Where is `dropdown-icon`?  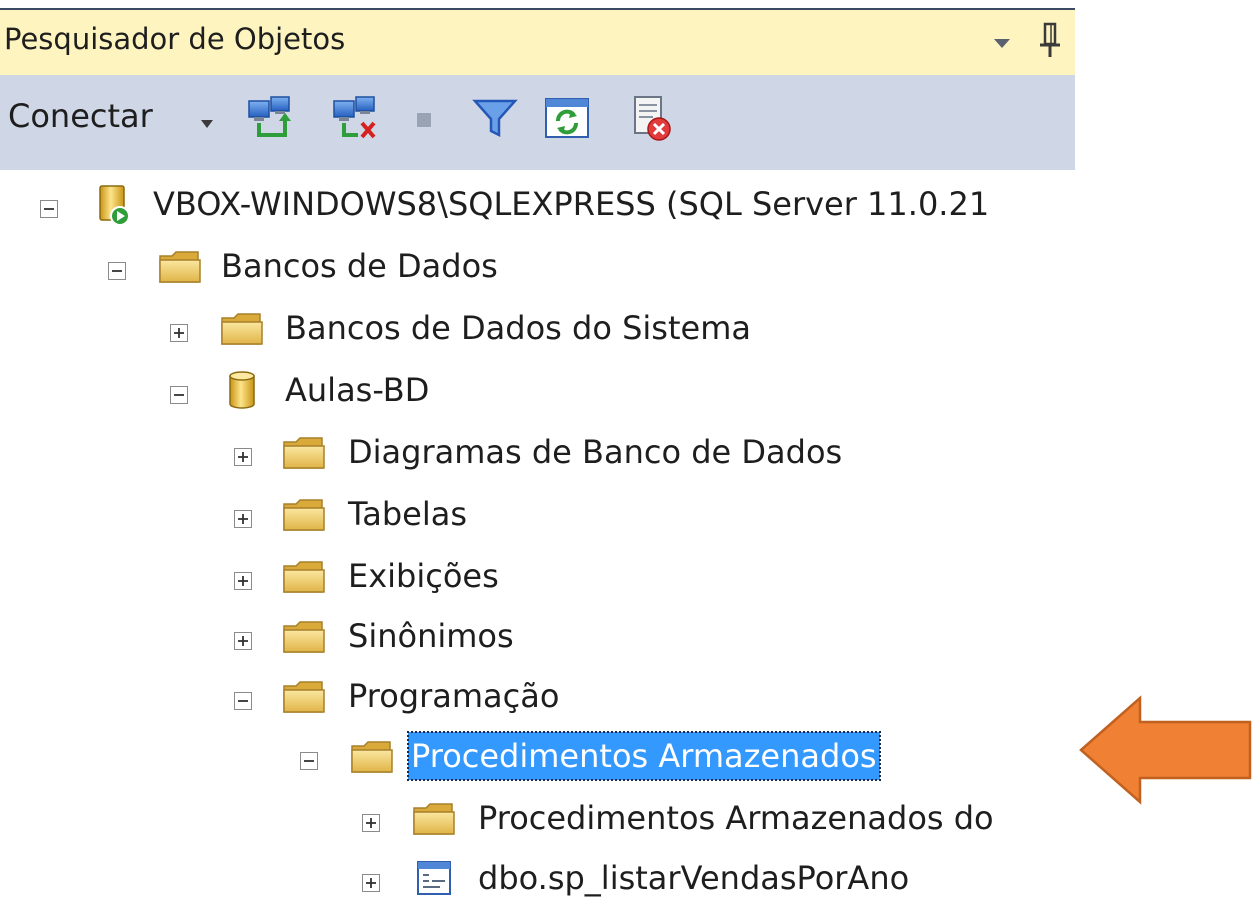 dropdown-icon is located at coordinates (1002, 43).